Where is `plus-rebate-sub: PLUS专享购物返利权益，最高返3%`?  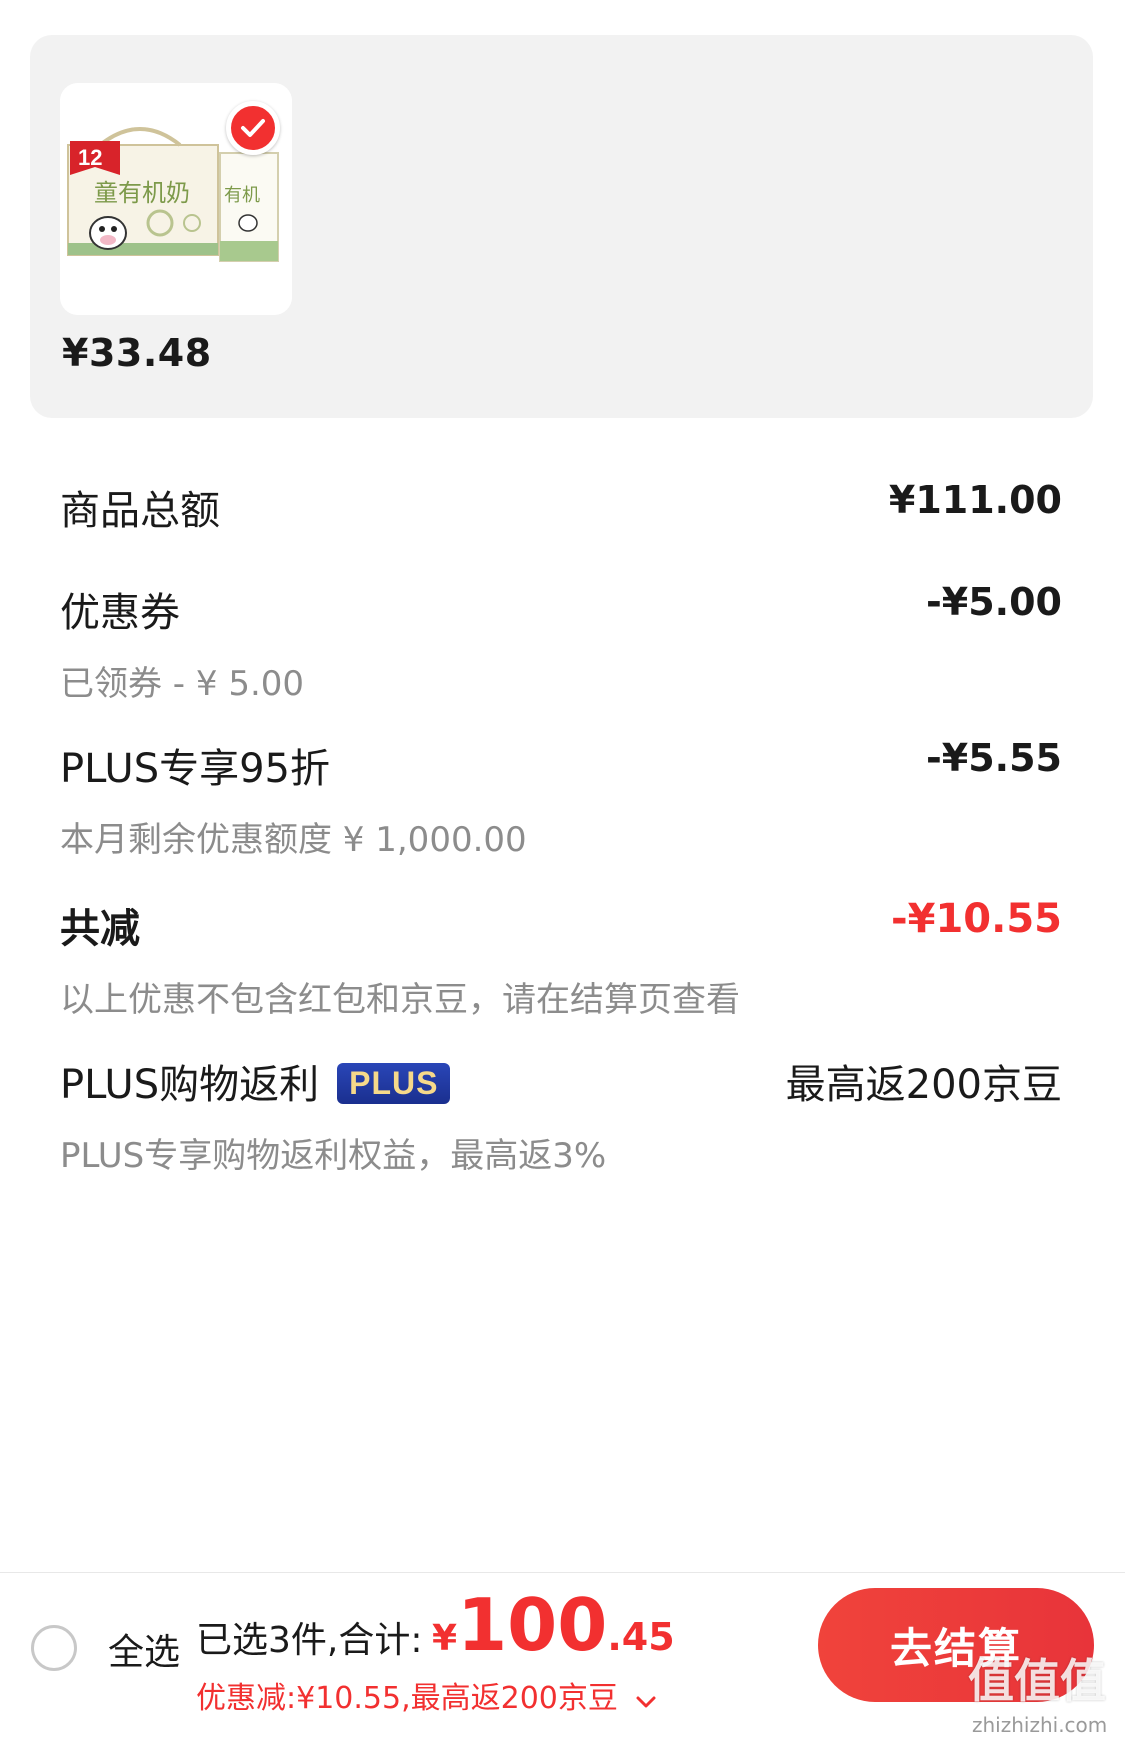
plus-rebate-sub: PLUS专享购物返利权益，最高返3% is located at coordinates (333, 1156).